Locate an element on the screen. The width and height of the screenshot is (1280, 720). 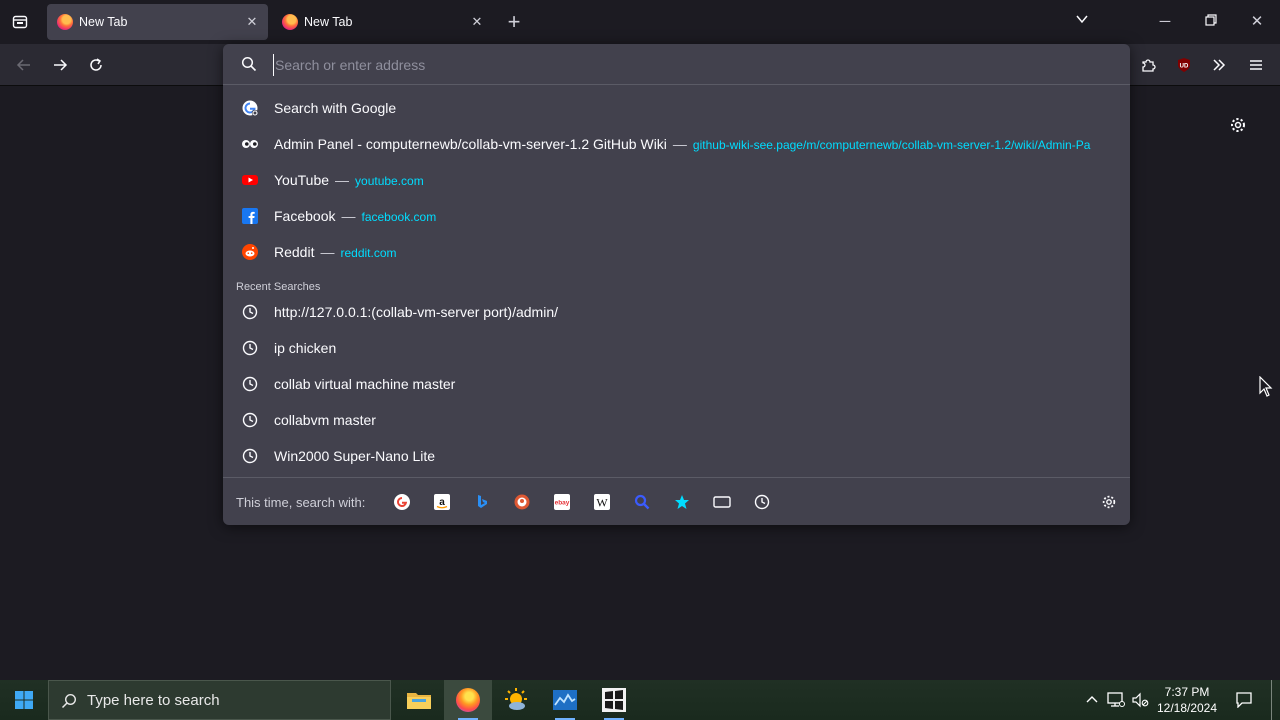
suggestion-row: Reddit — reddit.com is located at coordinates (676, 252).